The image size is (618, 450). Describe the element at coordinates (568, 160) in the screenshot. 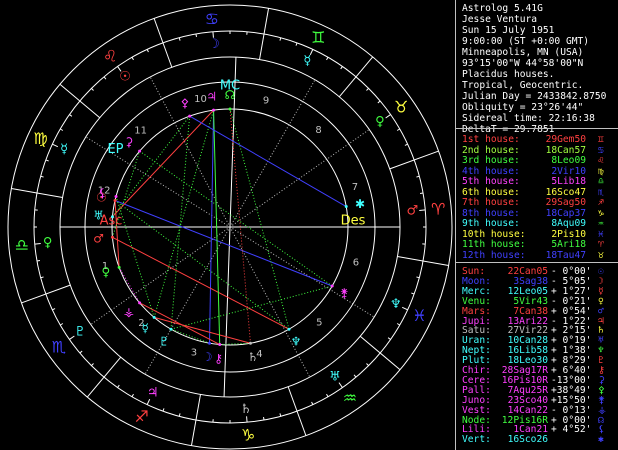

I see `house-cusp-value: 8Leo09` at that location.